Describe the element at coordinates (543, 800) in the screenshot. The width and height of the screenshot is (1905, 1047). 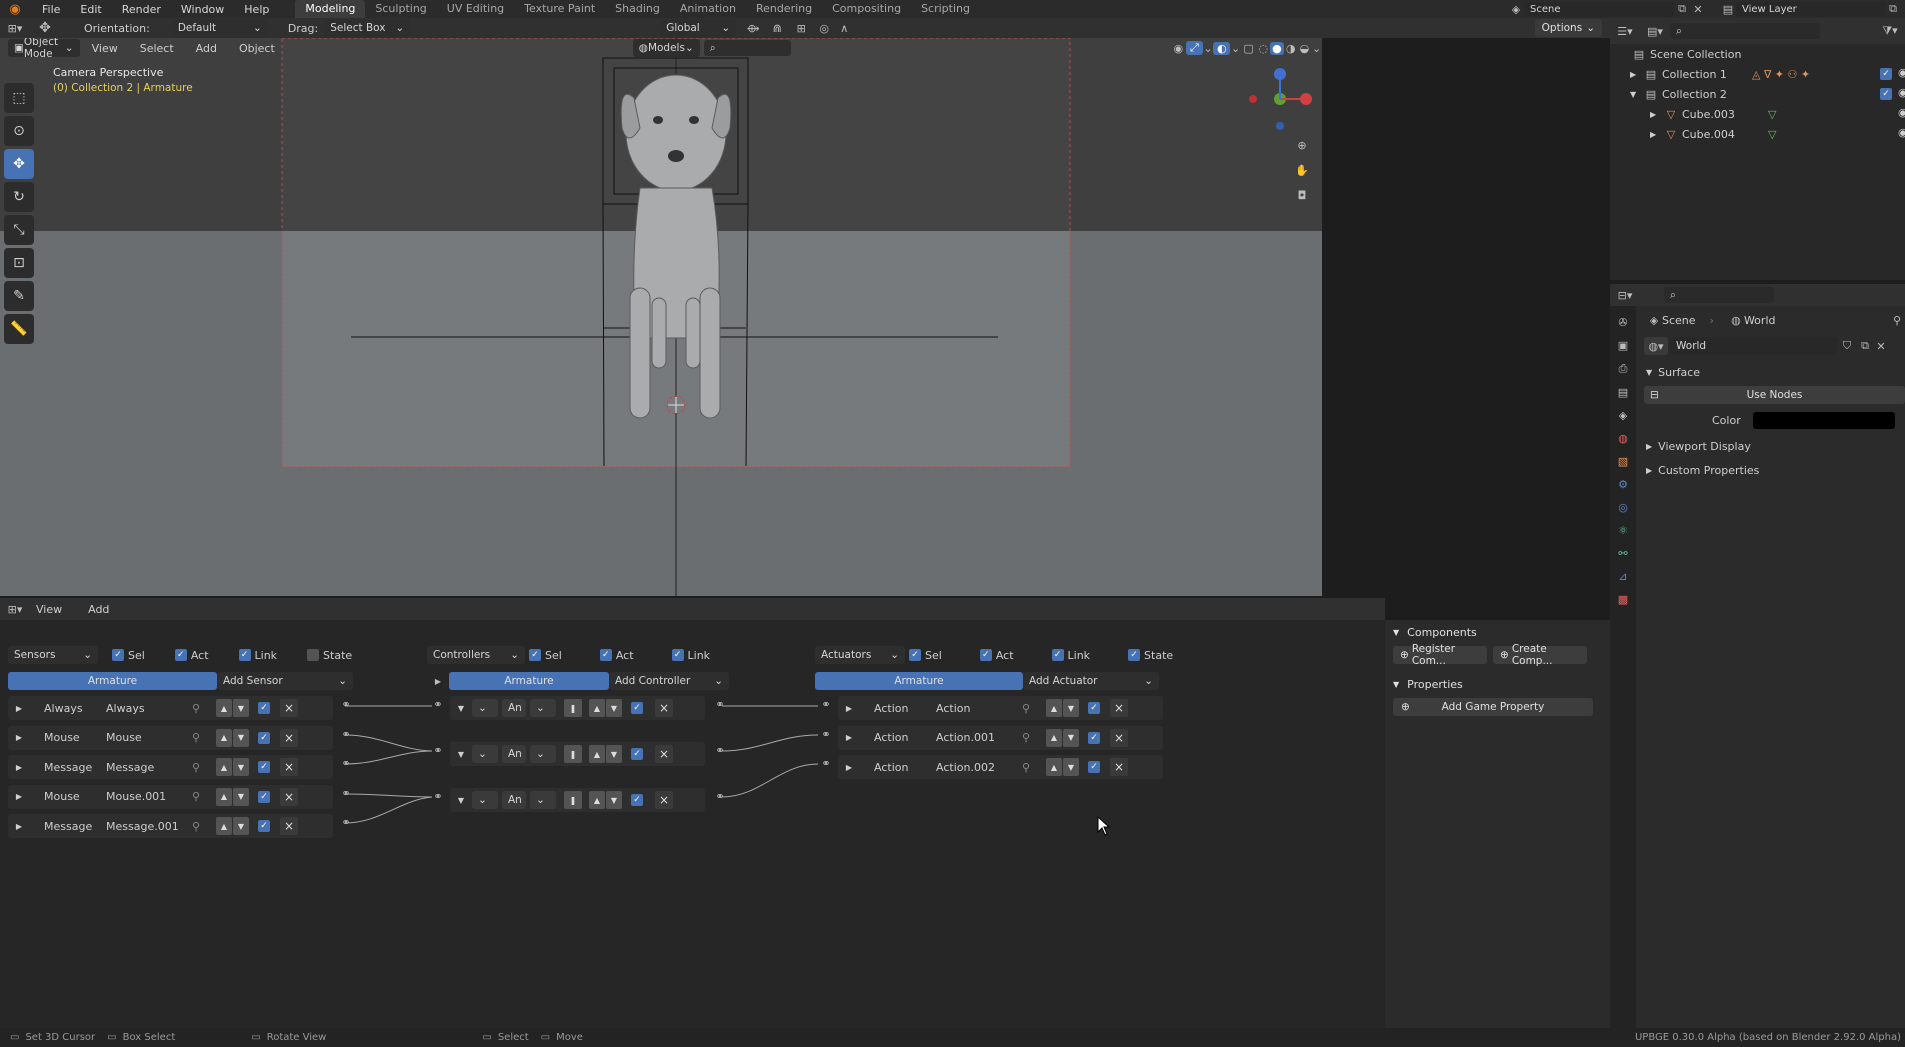
I see `controller-expr-dropdown: ⌄` at that location.